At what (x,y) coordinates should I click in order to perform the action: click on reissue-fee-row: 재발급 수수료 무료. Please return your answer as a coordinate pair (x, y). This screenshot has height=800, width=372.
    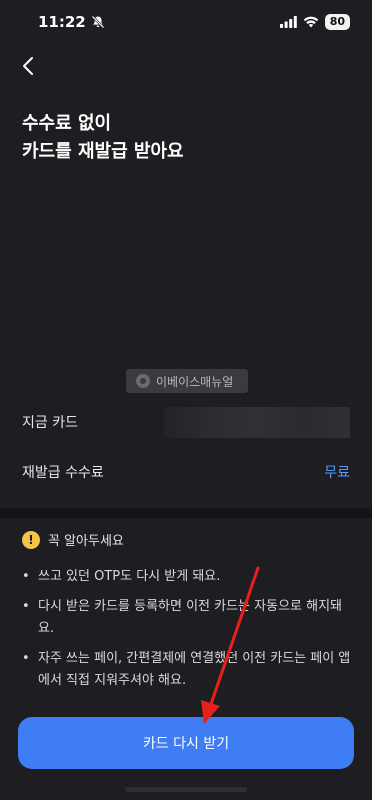
    Looking at the image, I should click on (186, 472).